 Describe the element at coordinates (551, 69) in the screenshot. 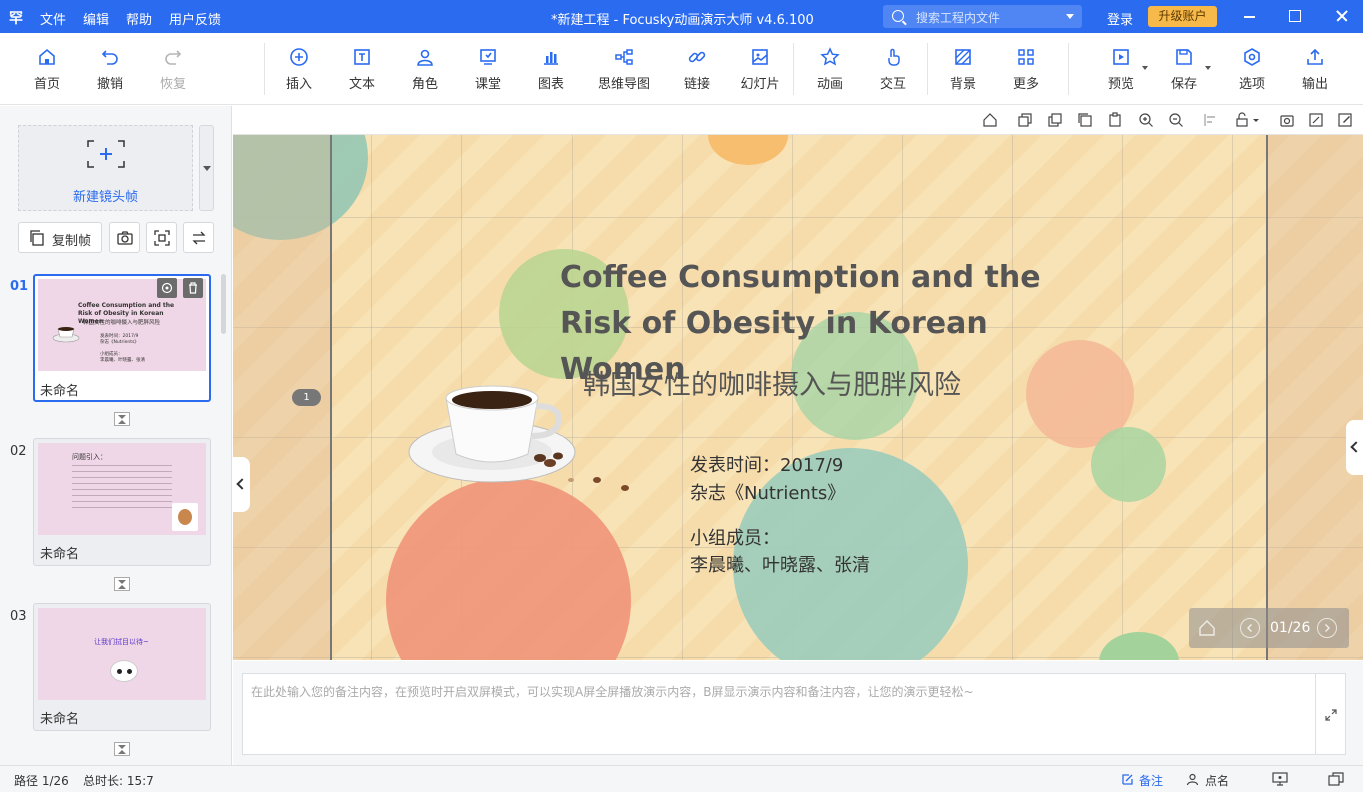

I see `chart-button: 图表` at that location.